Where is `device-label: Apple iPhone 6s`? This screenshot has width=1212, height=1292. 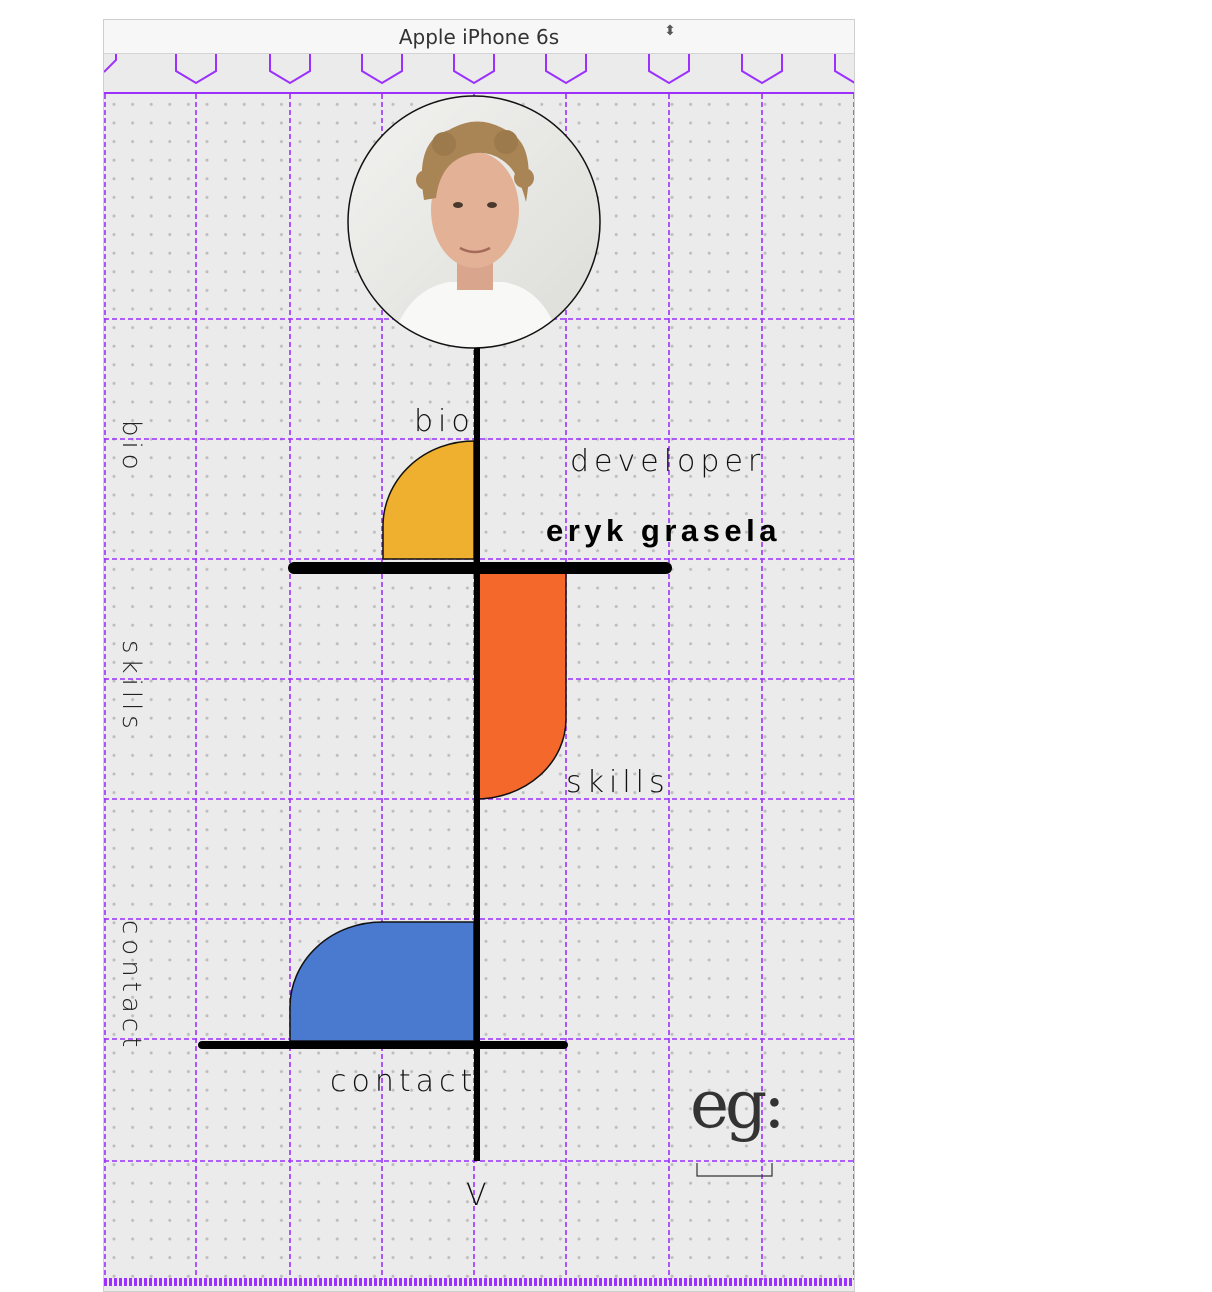
device-label: Apple iPhone 6s is located at coordinates (479, 36).